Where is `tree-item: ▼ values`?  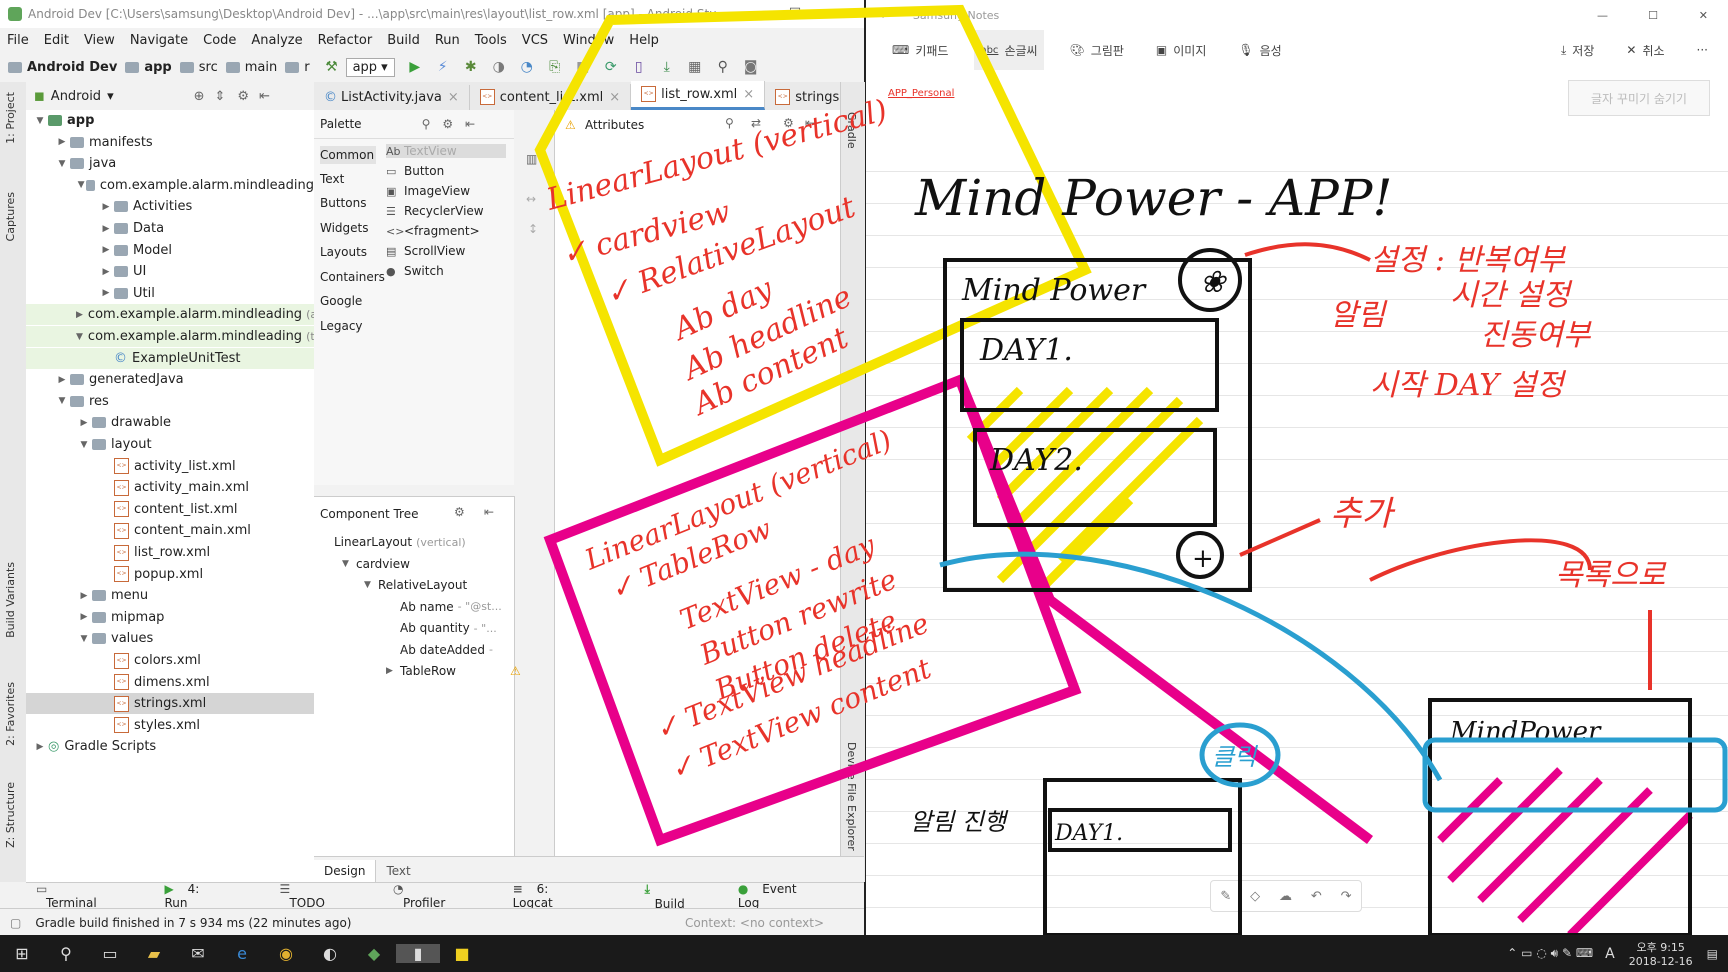 tree-item: ▼ values is located at coordinates (170, 638).